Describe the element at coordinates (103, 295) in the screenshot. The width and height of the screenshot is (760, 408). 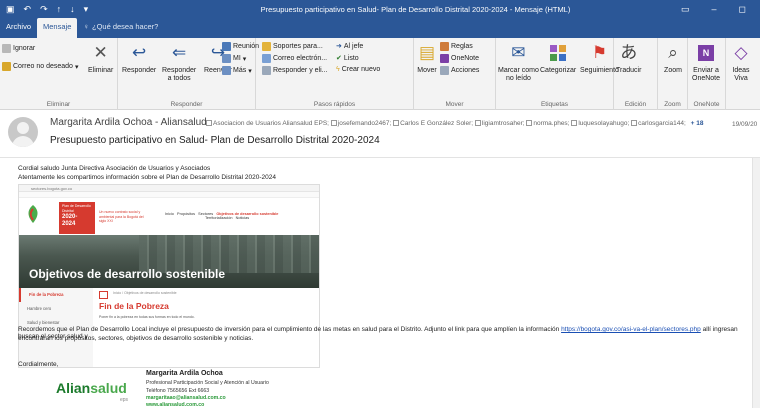
I see `goal-icon` at that location.